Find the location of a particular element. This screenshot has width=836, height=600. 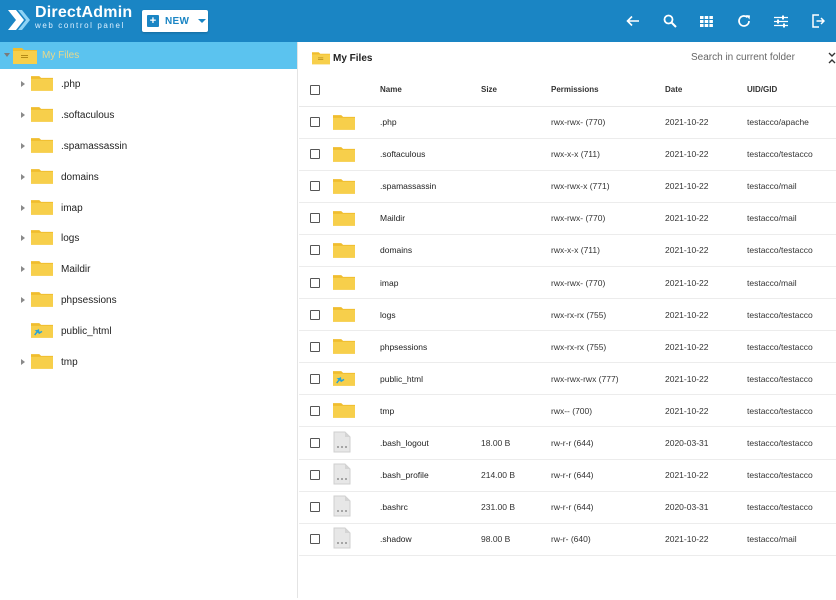

file-name: domains is located at coordinates (430, 250).